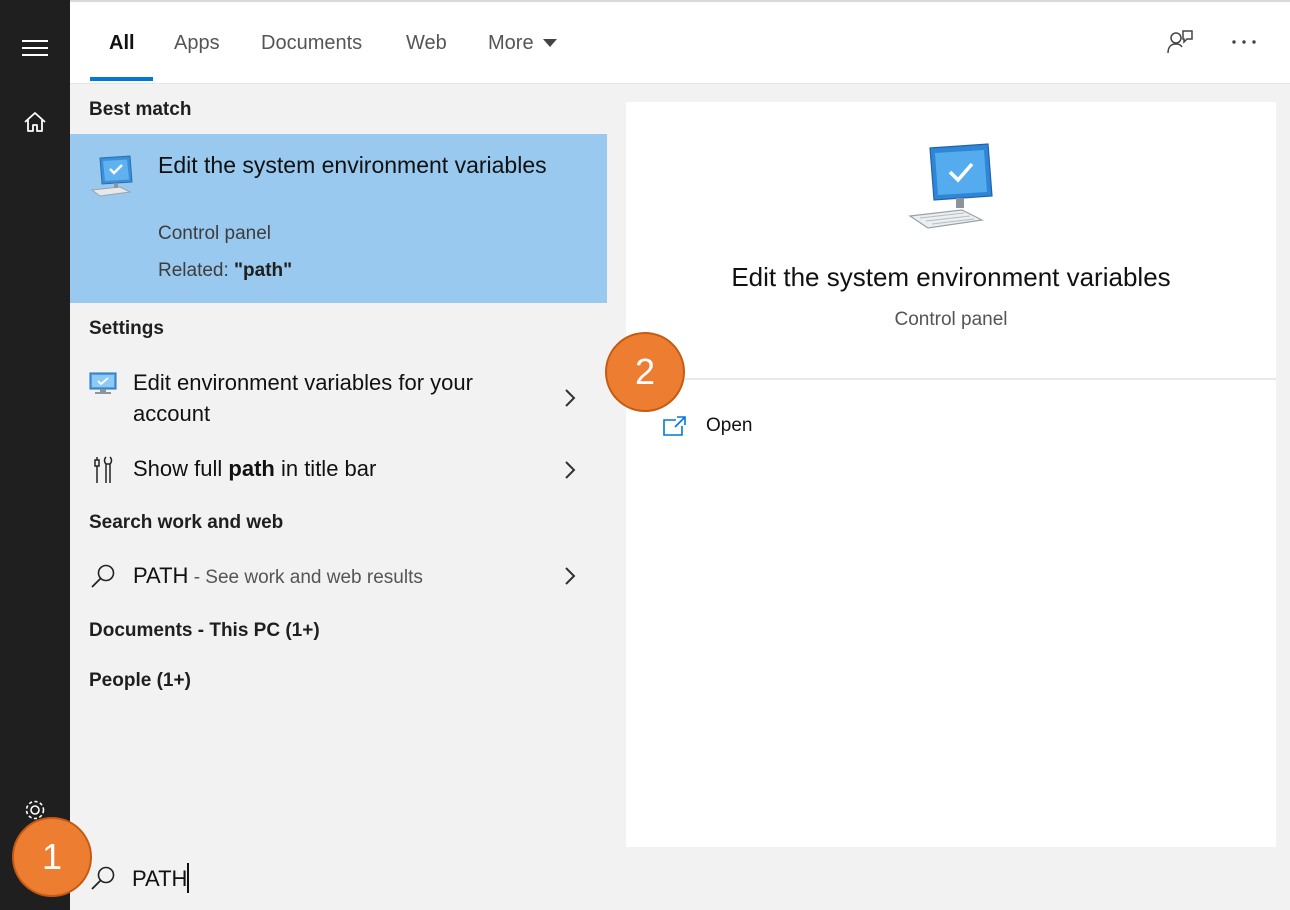  I want to click on hamburger-menu-button, so click(35, 48).